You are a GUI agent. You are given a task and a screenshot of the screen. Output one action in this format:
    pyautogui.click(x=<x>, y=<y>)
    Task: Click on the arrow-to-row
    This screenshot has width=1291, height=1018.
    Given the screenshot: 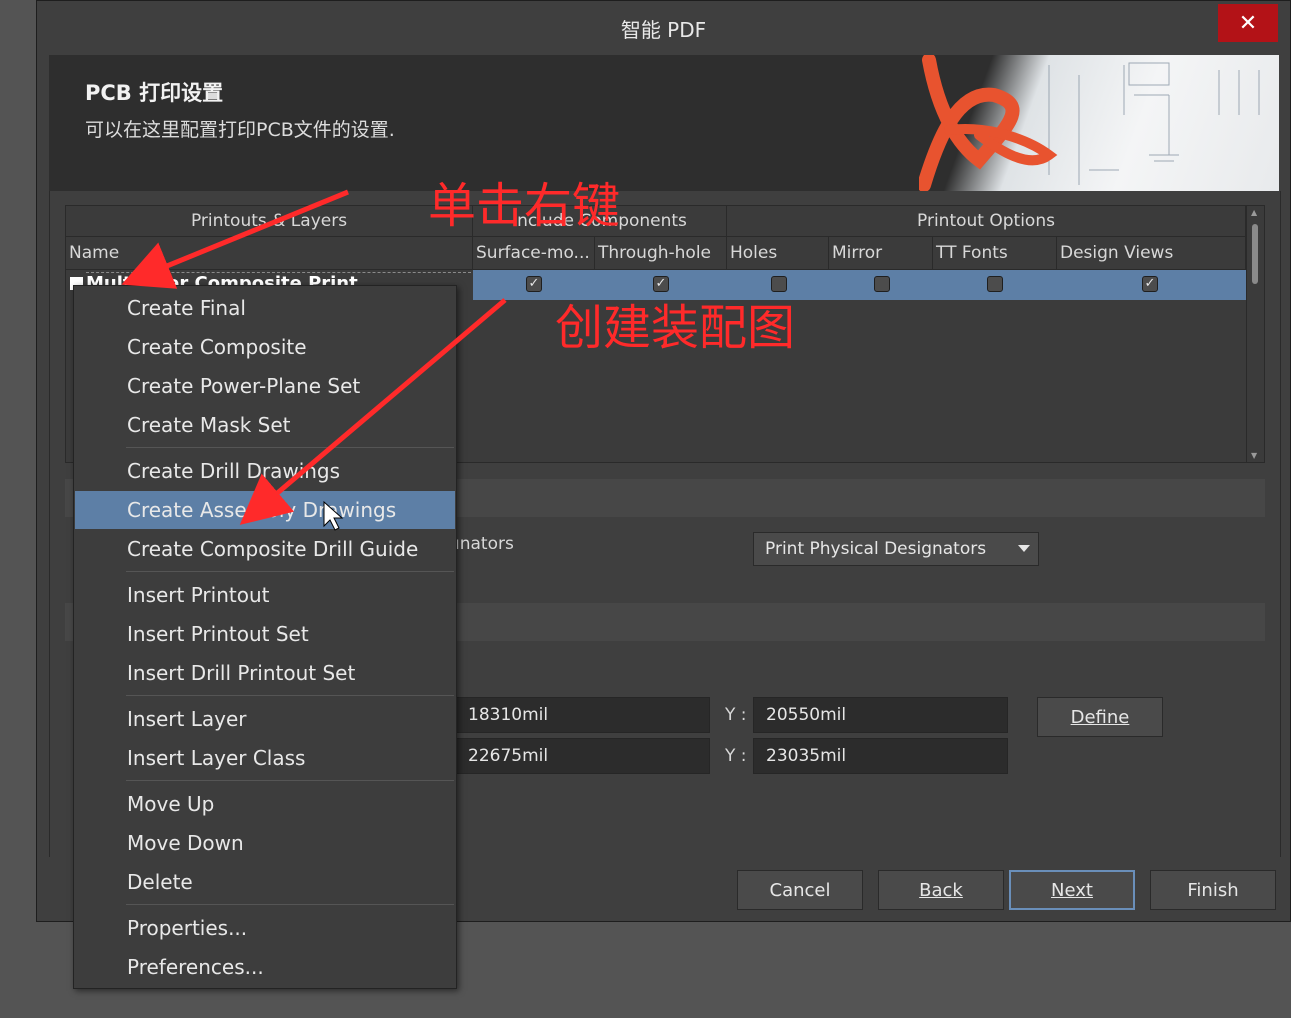 What is the action you would take?
    pyautogui.click(x=235, y=239)
    